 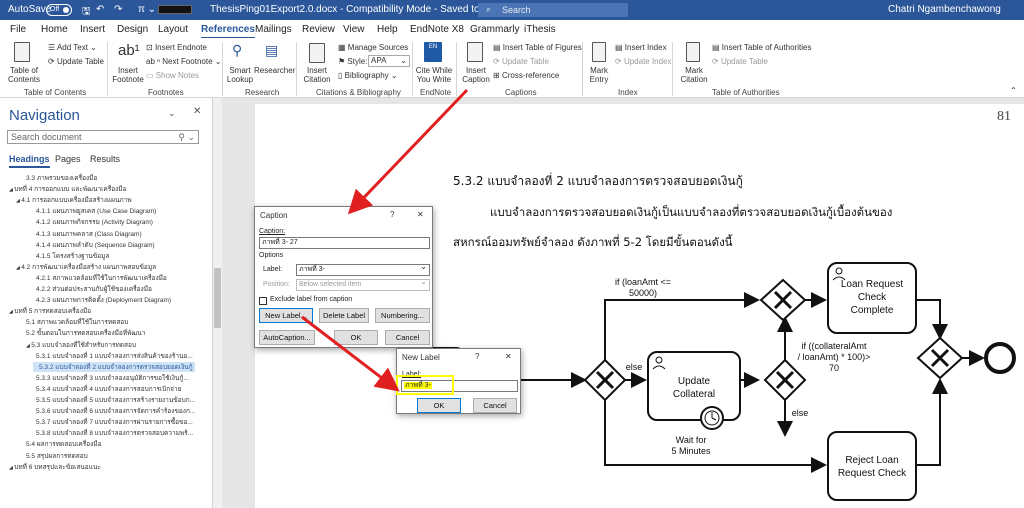 What do you see at coordinates (50, 311) in the screenshot?
I see `nav-heading-item: ◢ บทที่ 5 การทดสอบเครื่องมือ` at bounding box center [50, 311].